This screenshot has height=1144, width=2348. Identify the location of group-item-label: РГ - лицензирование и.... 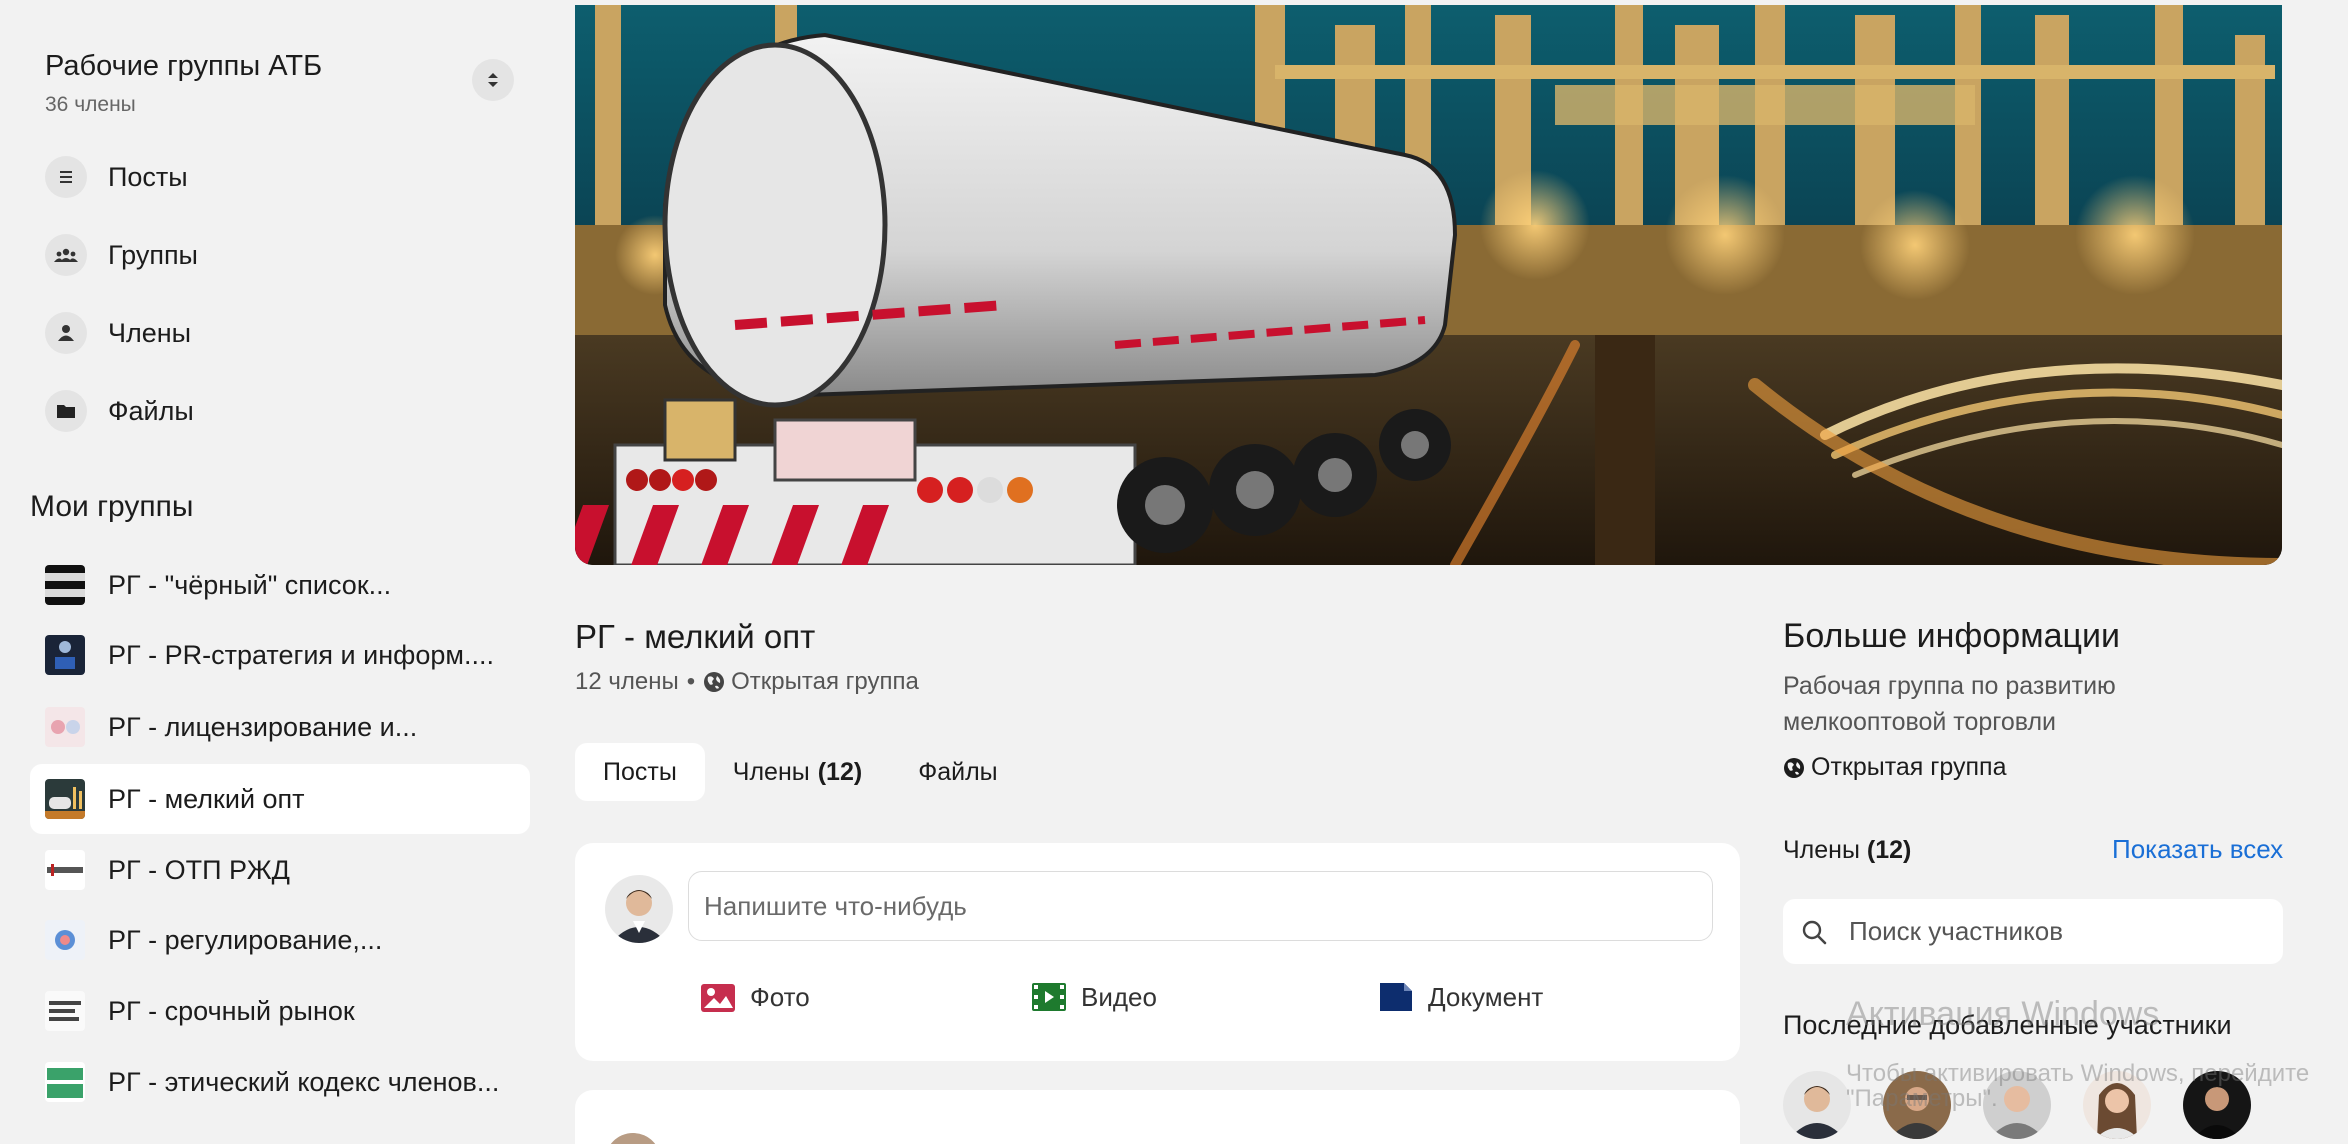
(263, 726).